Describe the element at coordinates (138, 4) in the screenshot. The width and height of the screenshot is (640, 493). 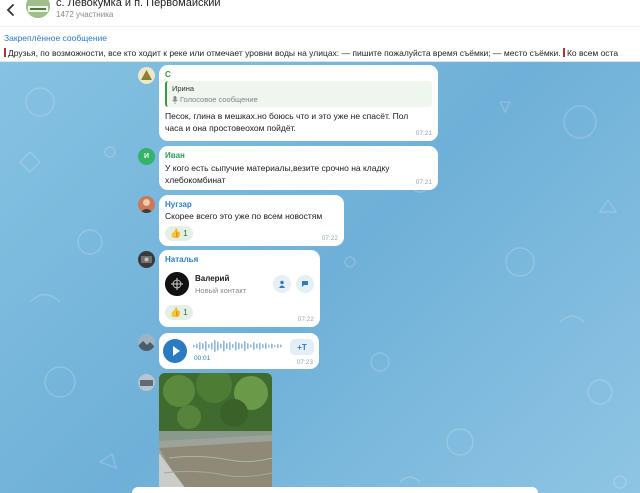
I see `chat-title: с. Левокумка и п. Первомайский` at that location.